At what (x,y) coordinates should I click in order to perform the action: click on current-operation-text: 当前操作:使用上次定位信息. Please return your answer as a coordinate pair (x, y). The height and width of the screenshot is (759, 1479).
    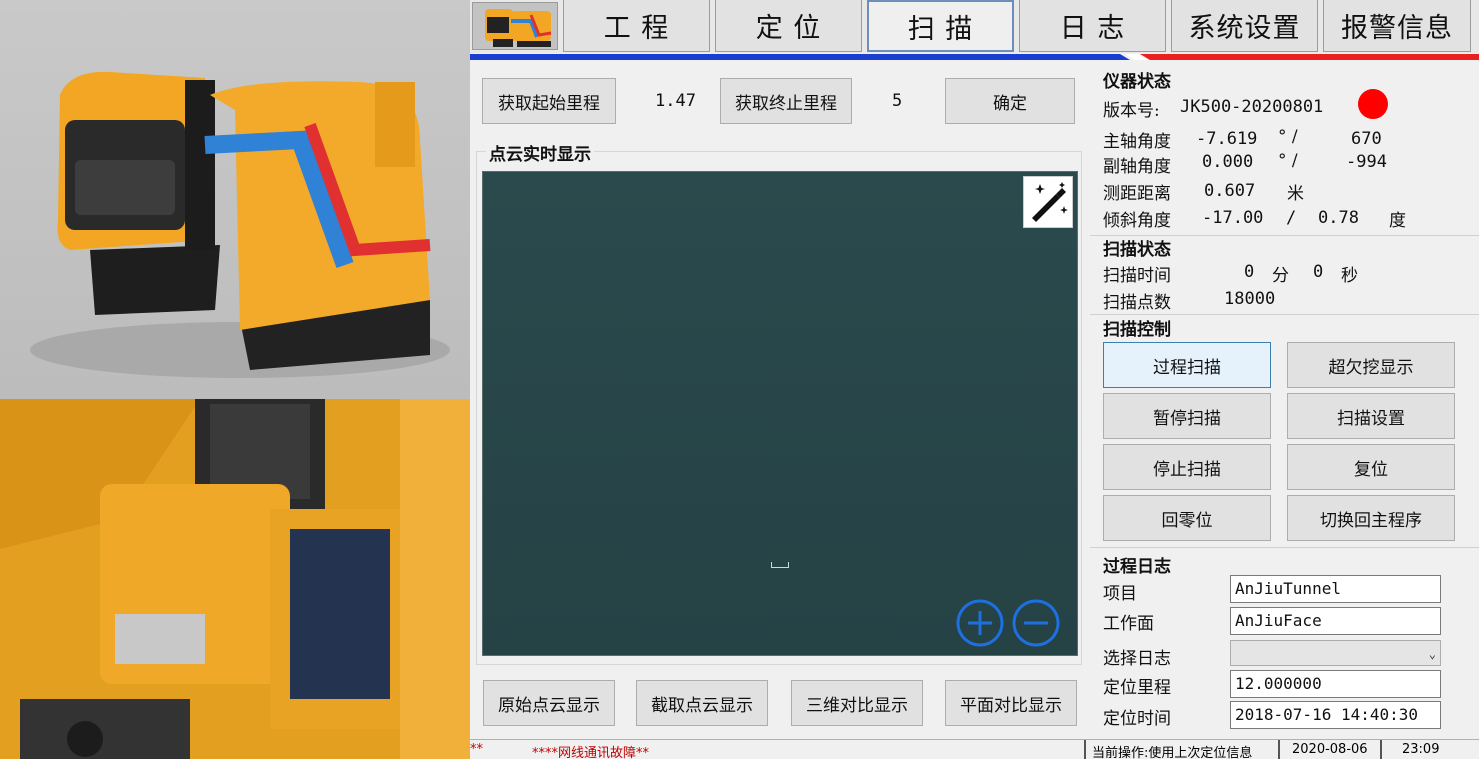
    Looking at the image, I should click on (1172, 752).